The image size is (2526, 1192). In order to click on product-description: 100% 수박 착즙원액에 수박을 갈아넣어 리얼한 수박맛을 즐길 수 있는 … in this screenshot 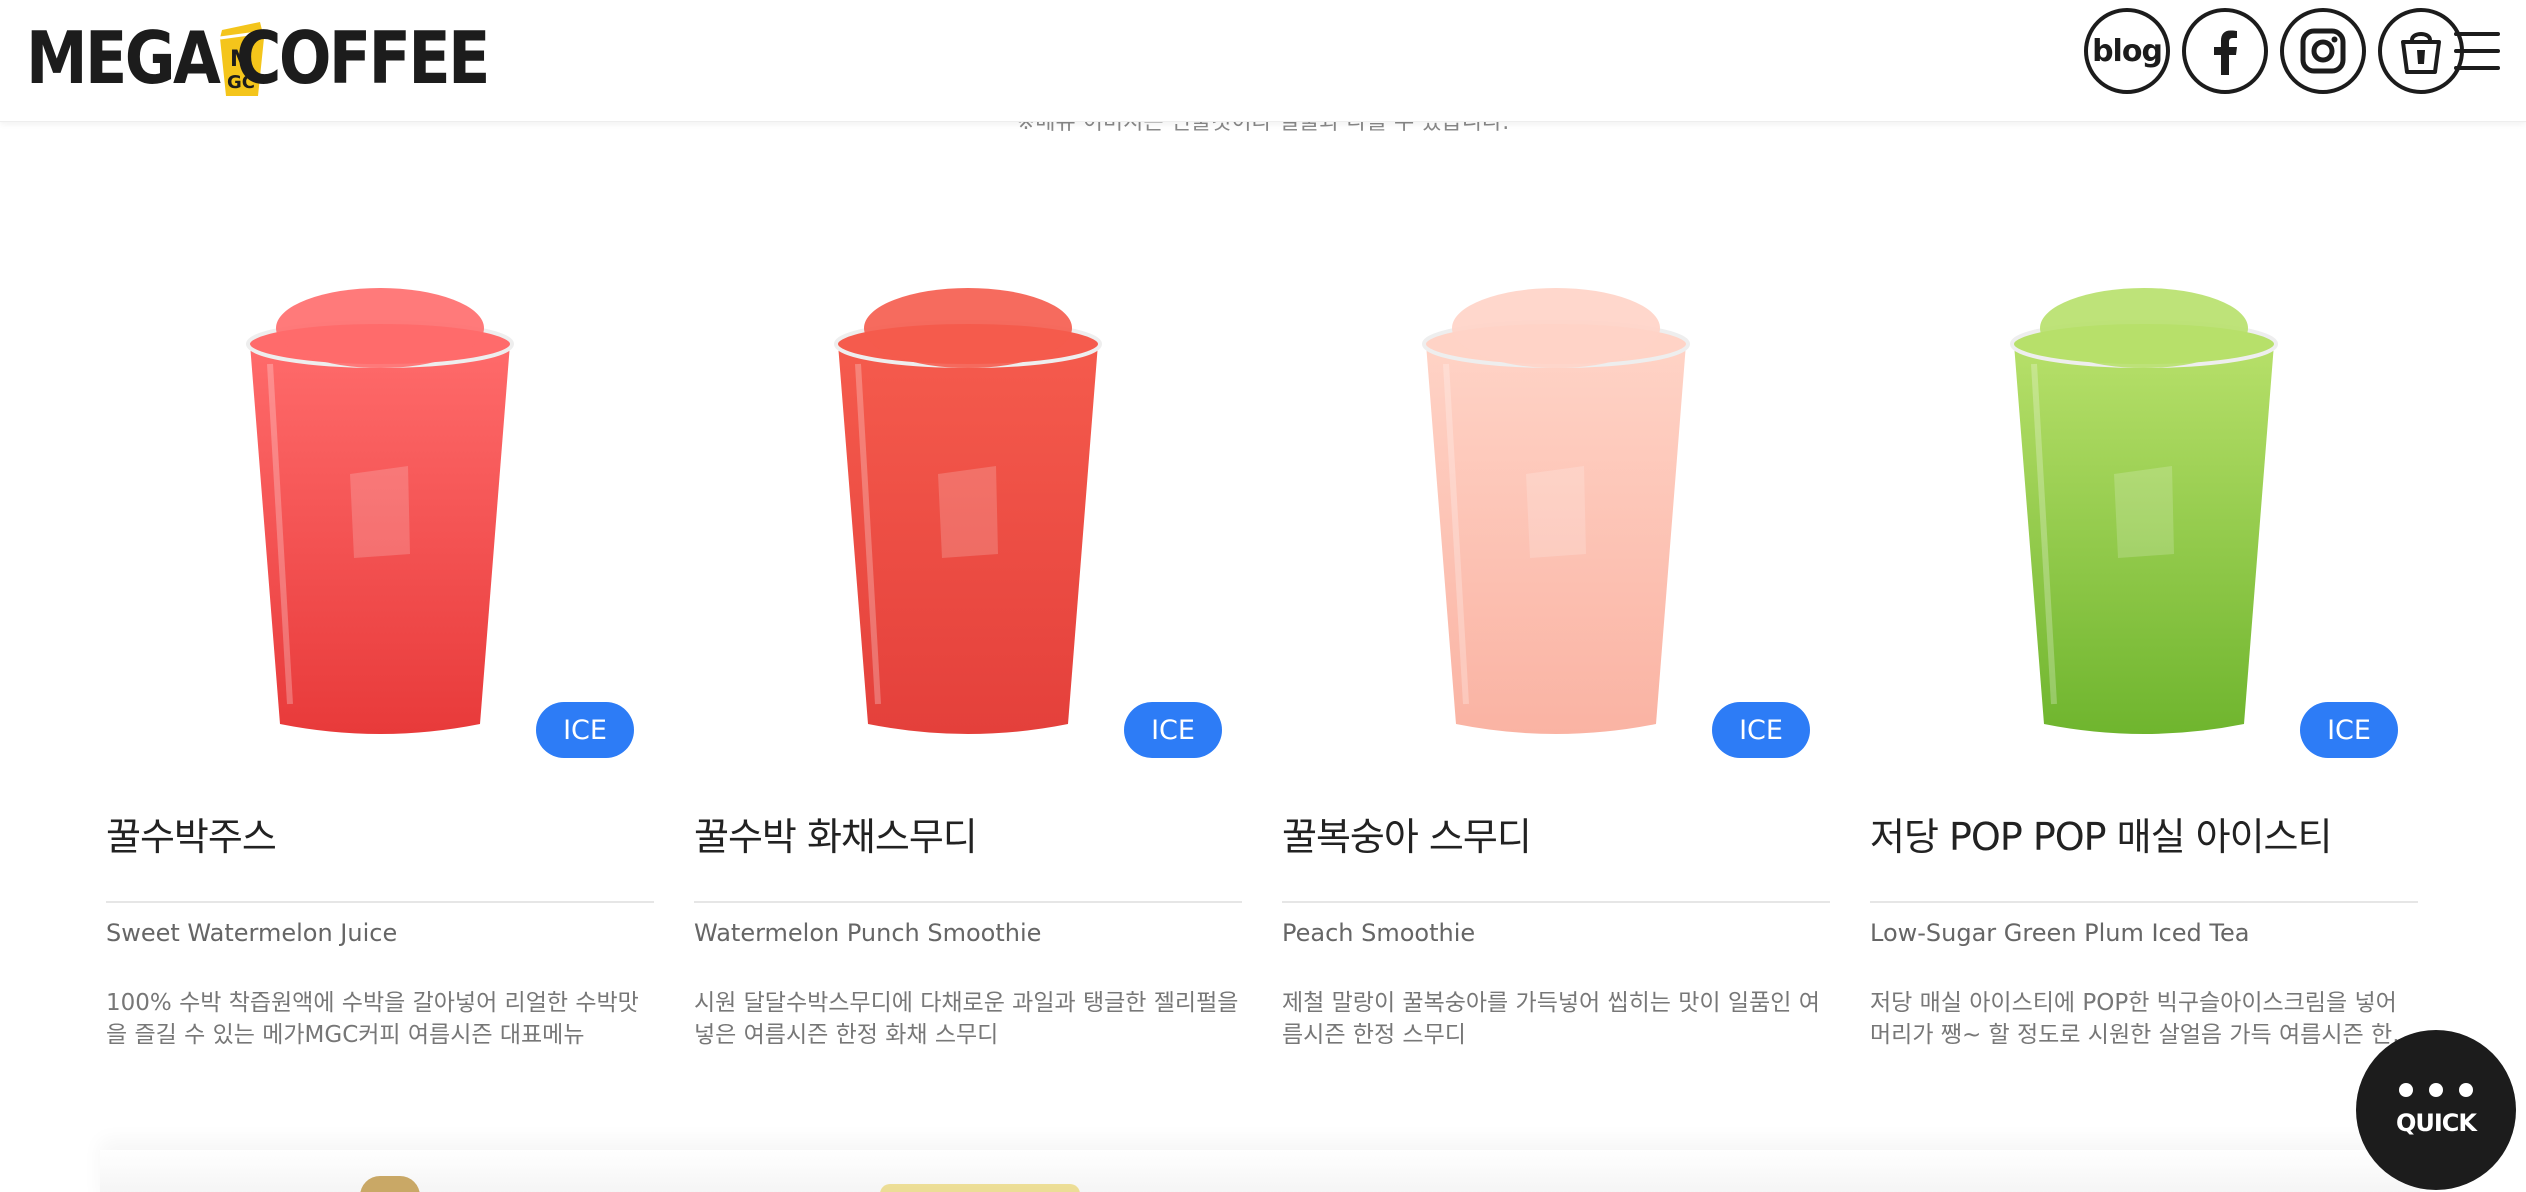, I will do `click(372, 1019)`.